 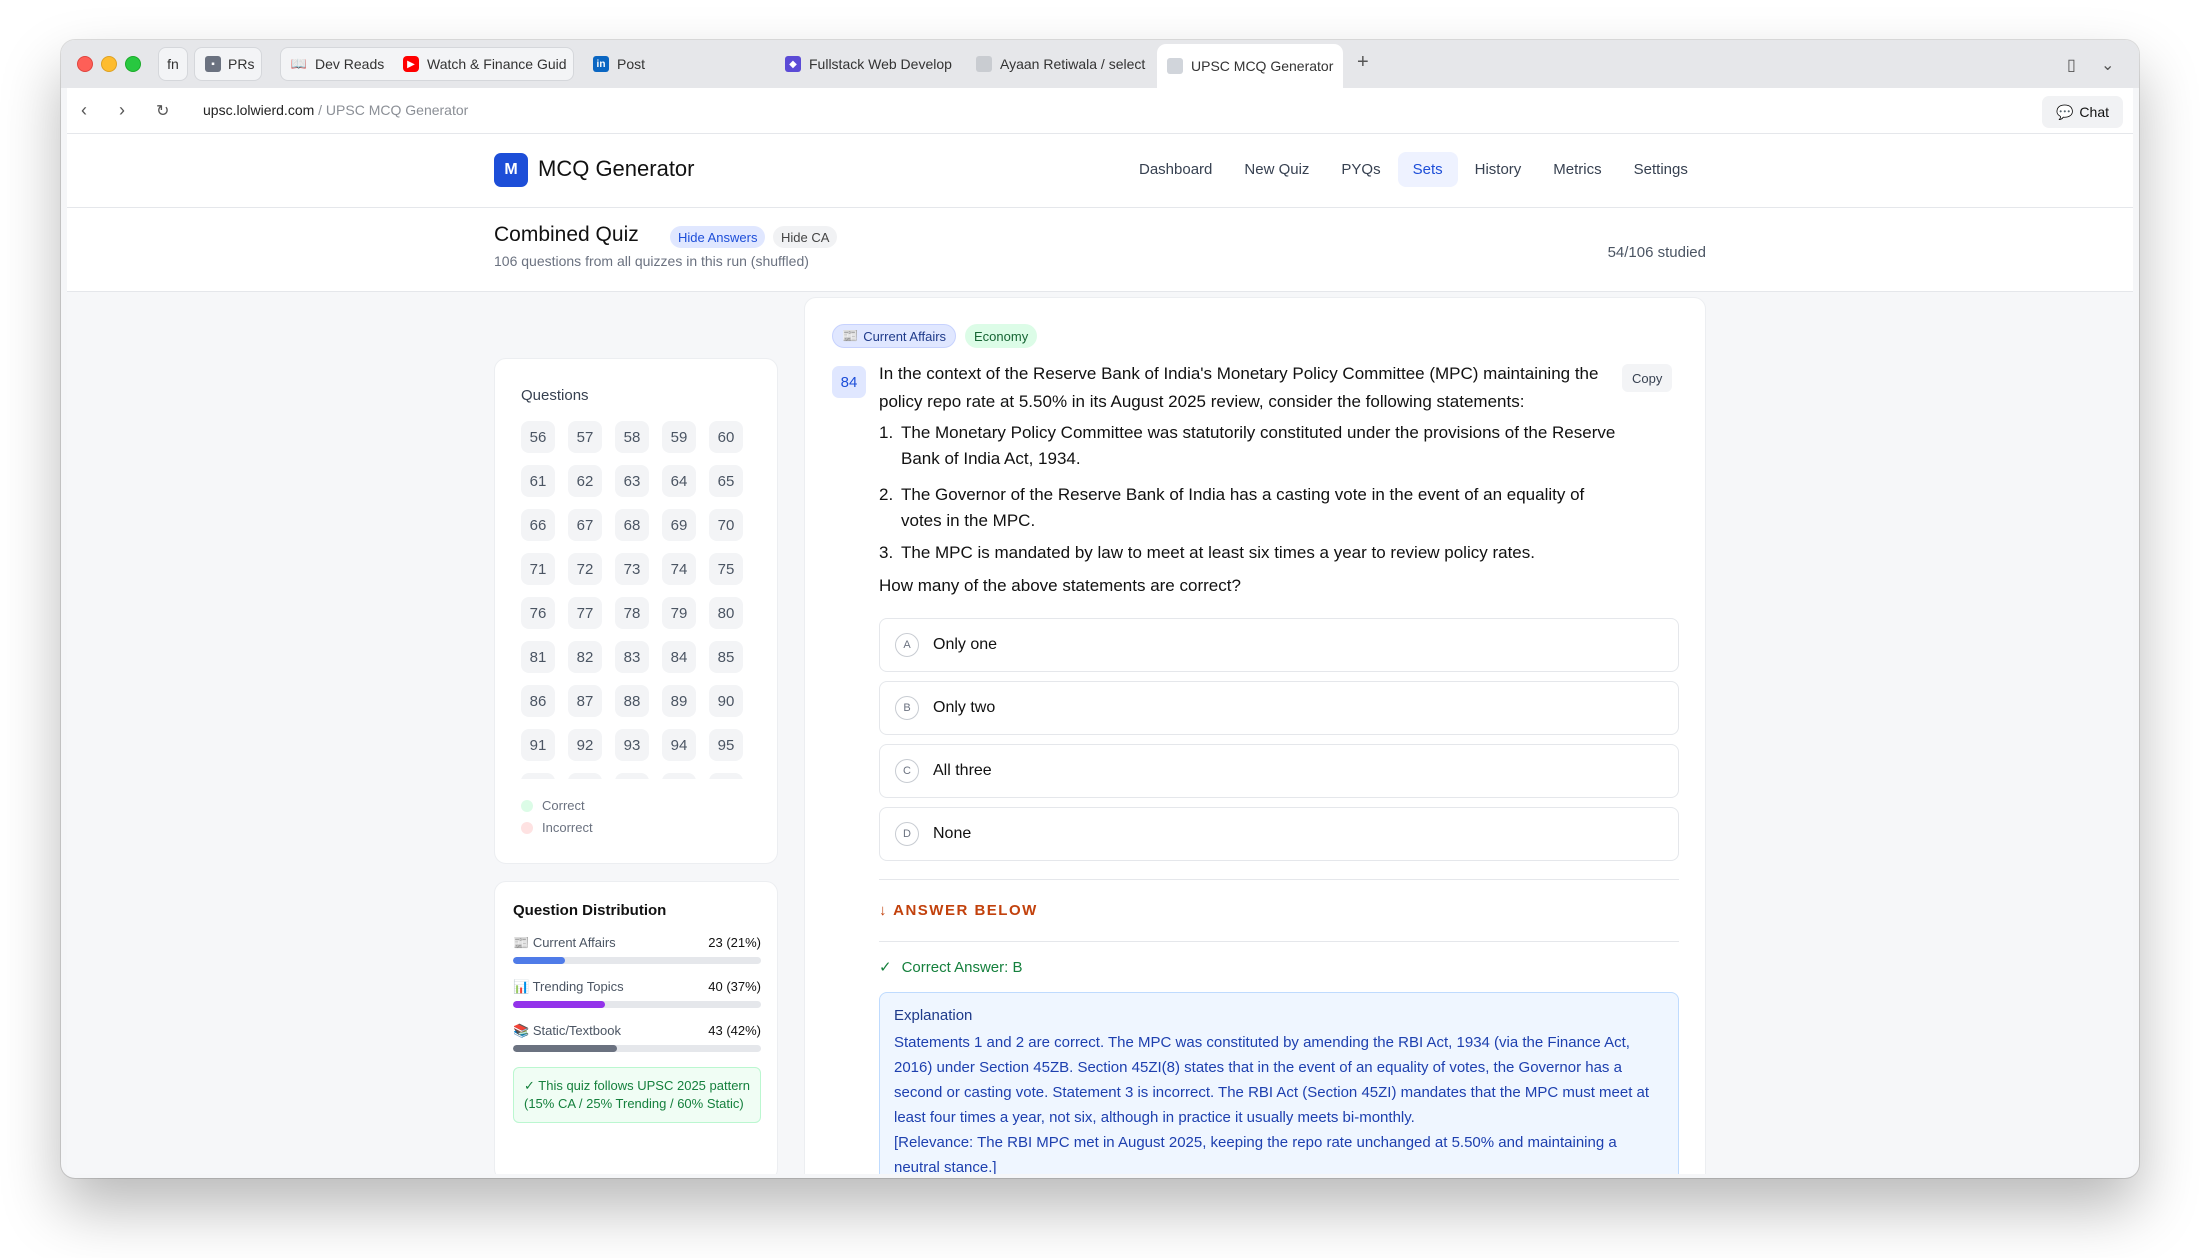 I want to click on question-number-button: 84, so click(x=679, y=657).